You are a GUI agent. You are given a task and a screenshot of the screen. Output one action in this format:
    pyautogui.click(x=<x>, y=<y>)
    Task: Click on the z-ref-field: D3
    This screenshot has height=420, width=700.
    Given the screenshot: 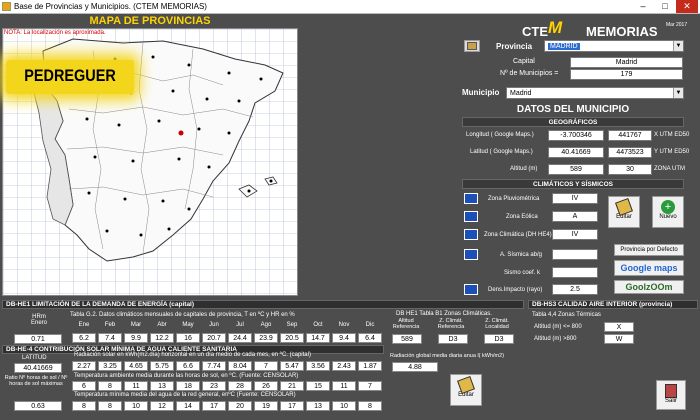 What is the action you would take?
    pyautogui.click(x=453, y=339)
    